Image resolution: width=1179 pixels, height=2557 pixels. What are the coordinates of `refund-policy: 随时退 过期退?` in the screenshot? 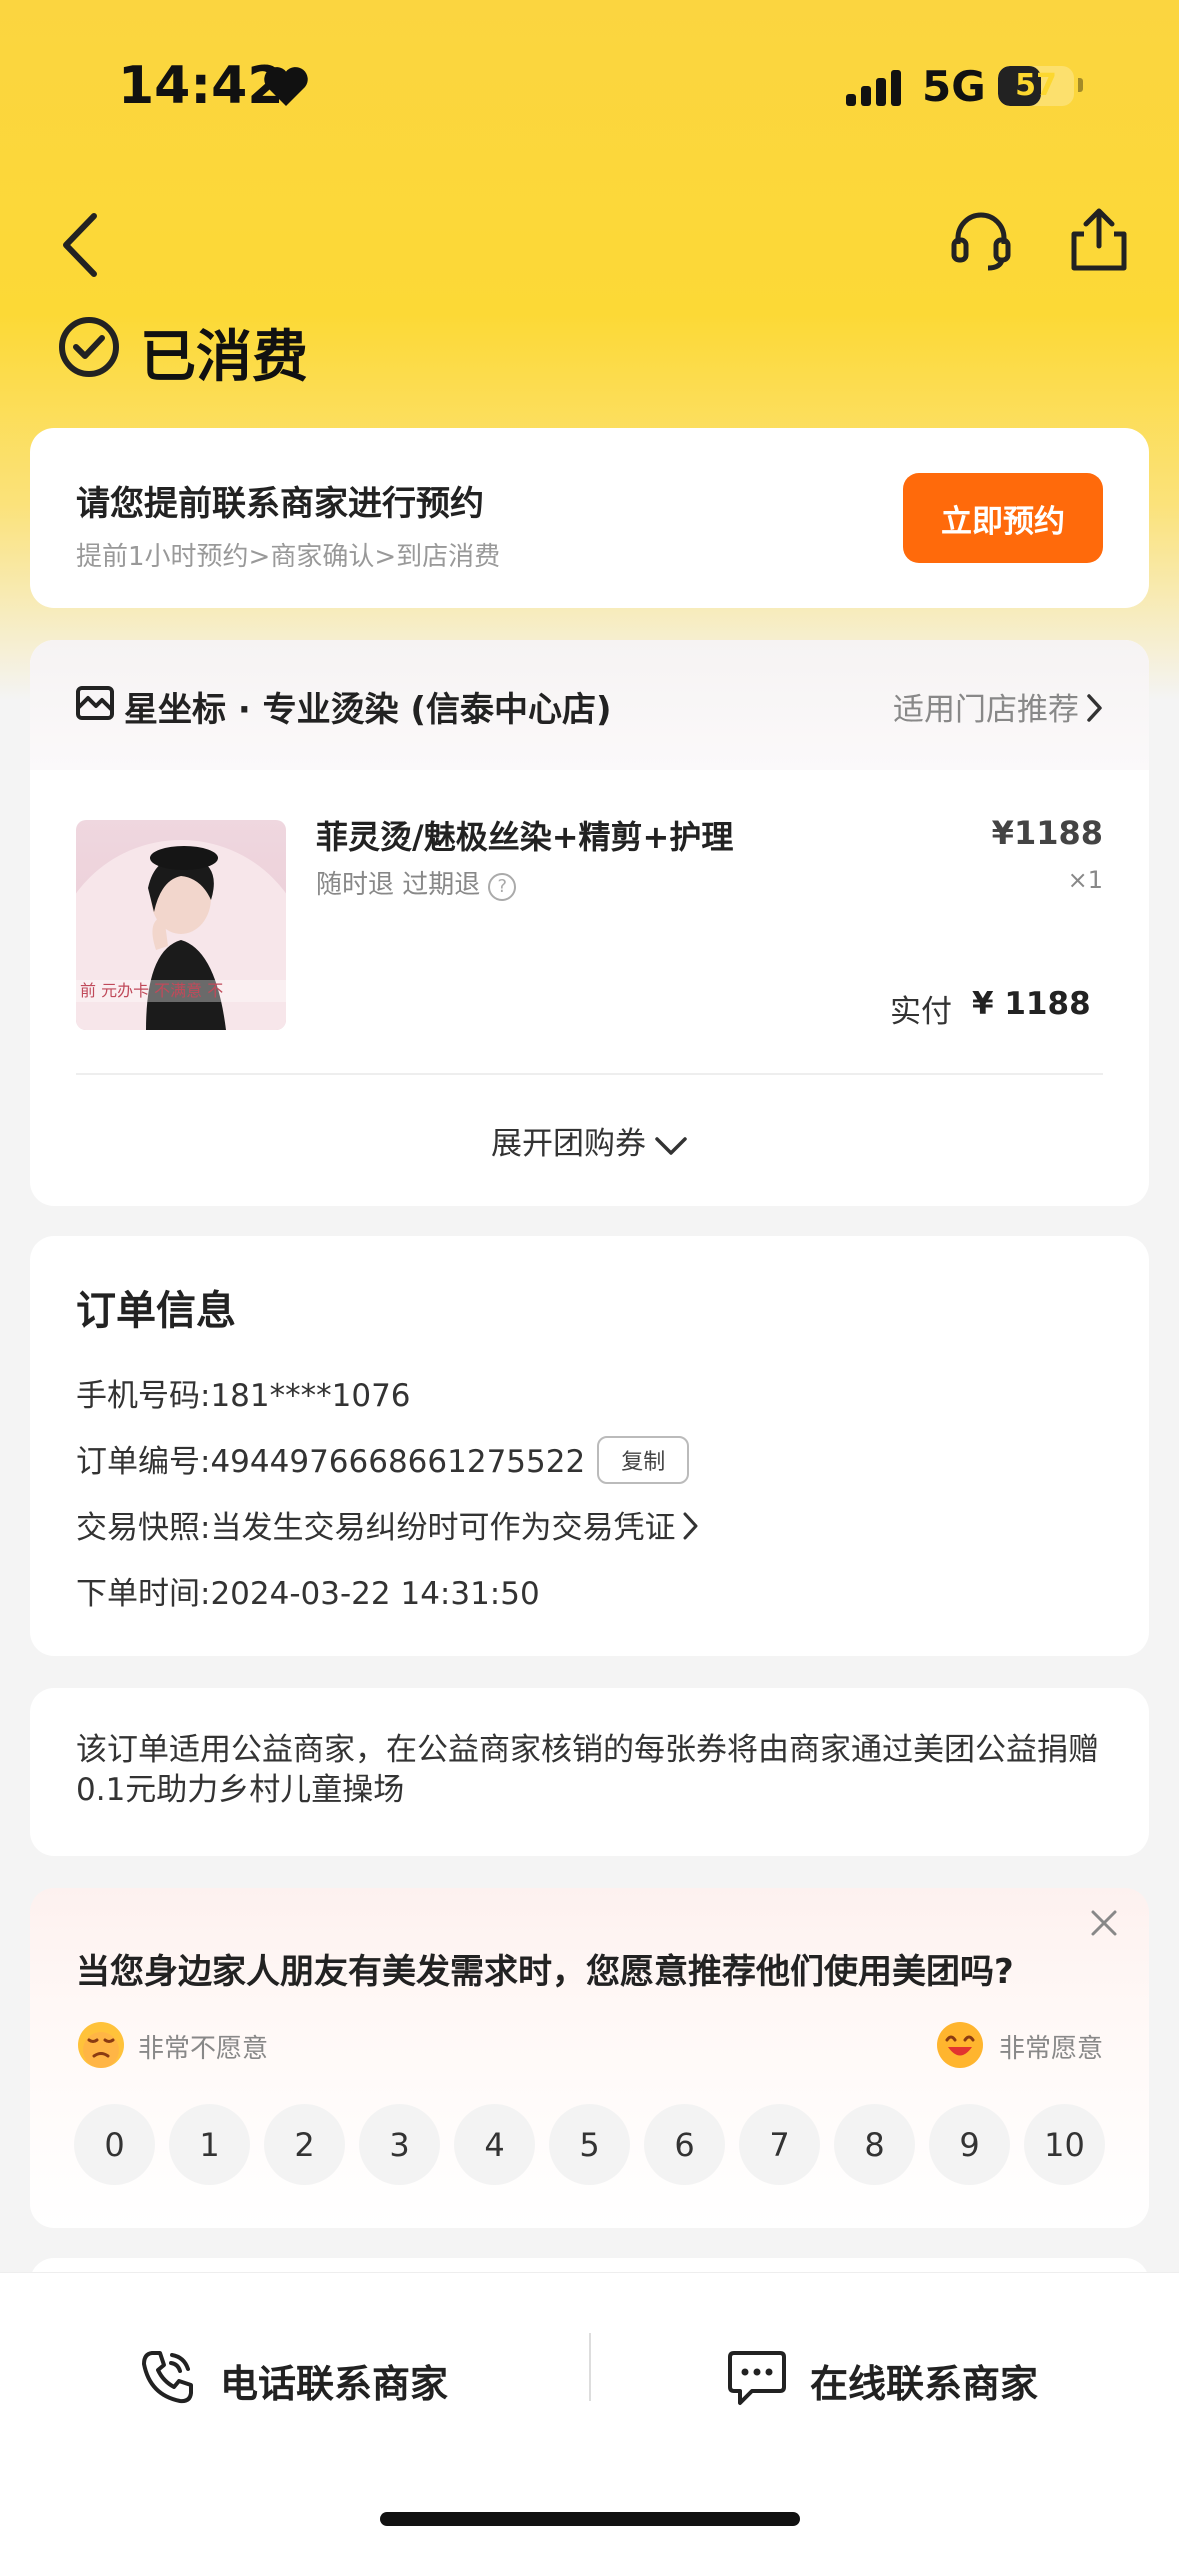 It's located at (416, 882).